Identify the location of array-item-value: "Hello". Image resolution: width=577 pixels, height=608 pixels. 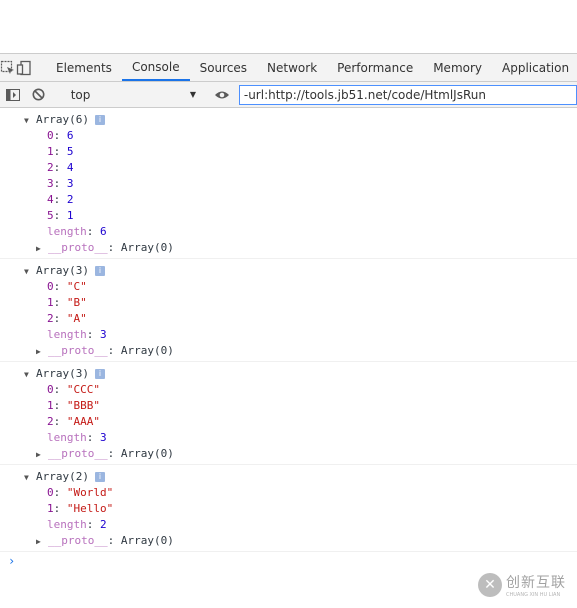
(90, 508).